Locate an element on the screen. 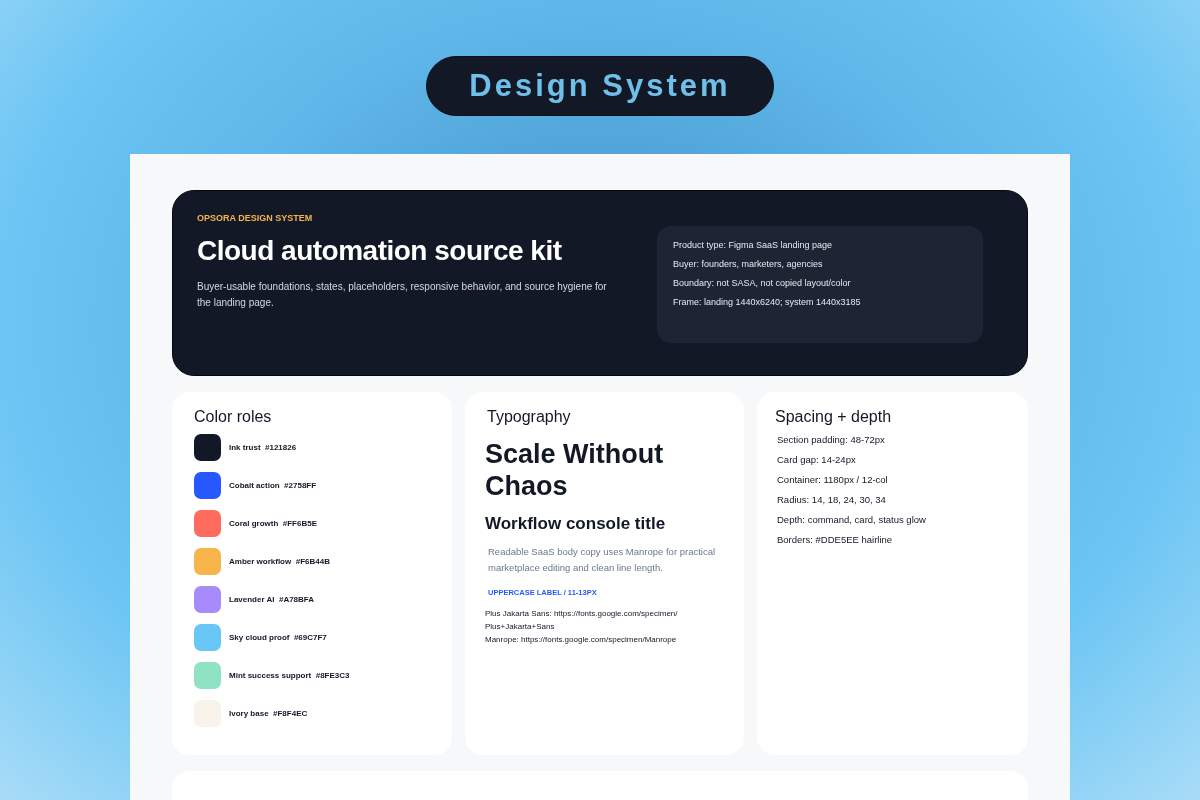  color-label: Amber workflow #F6B44B is located at coordinates (279, 561).